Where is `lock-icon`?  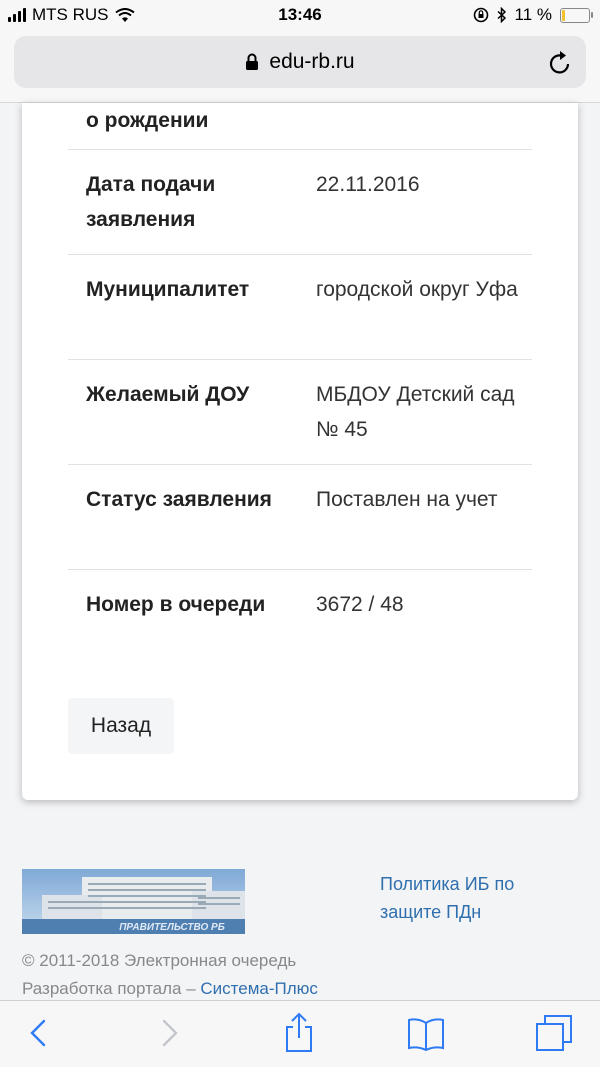 lock-icon is located at coordinates (252, 62).